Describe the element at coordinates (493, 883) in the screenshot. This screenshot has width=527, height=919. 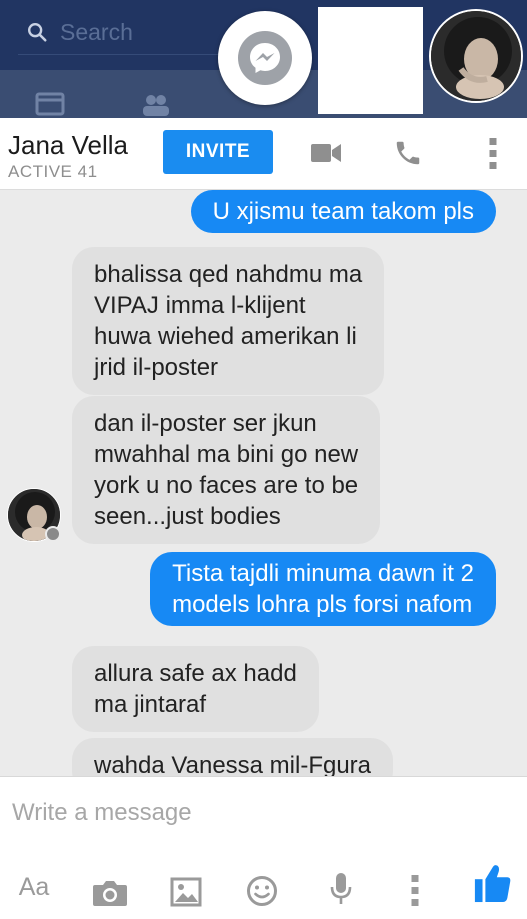
I see `like-icon` at that location.